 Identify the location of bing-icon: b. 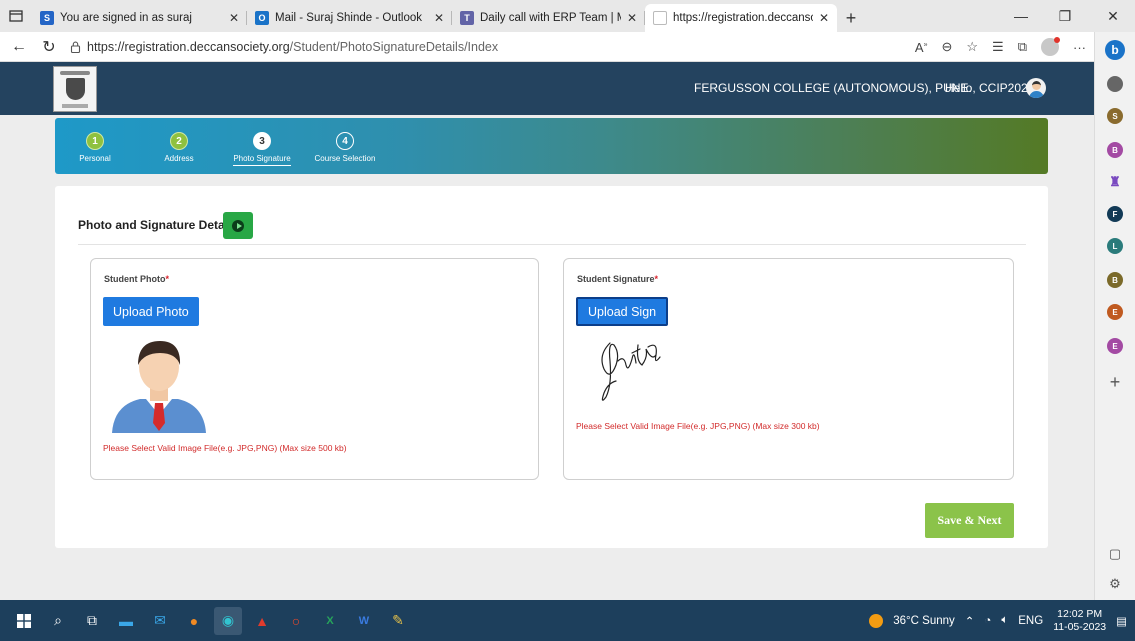
(1115, 50).